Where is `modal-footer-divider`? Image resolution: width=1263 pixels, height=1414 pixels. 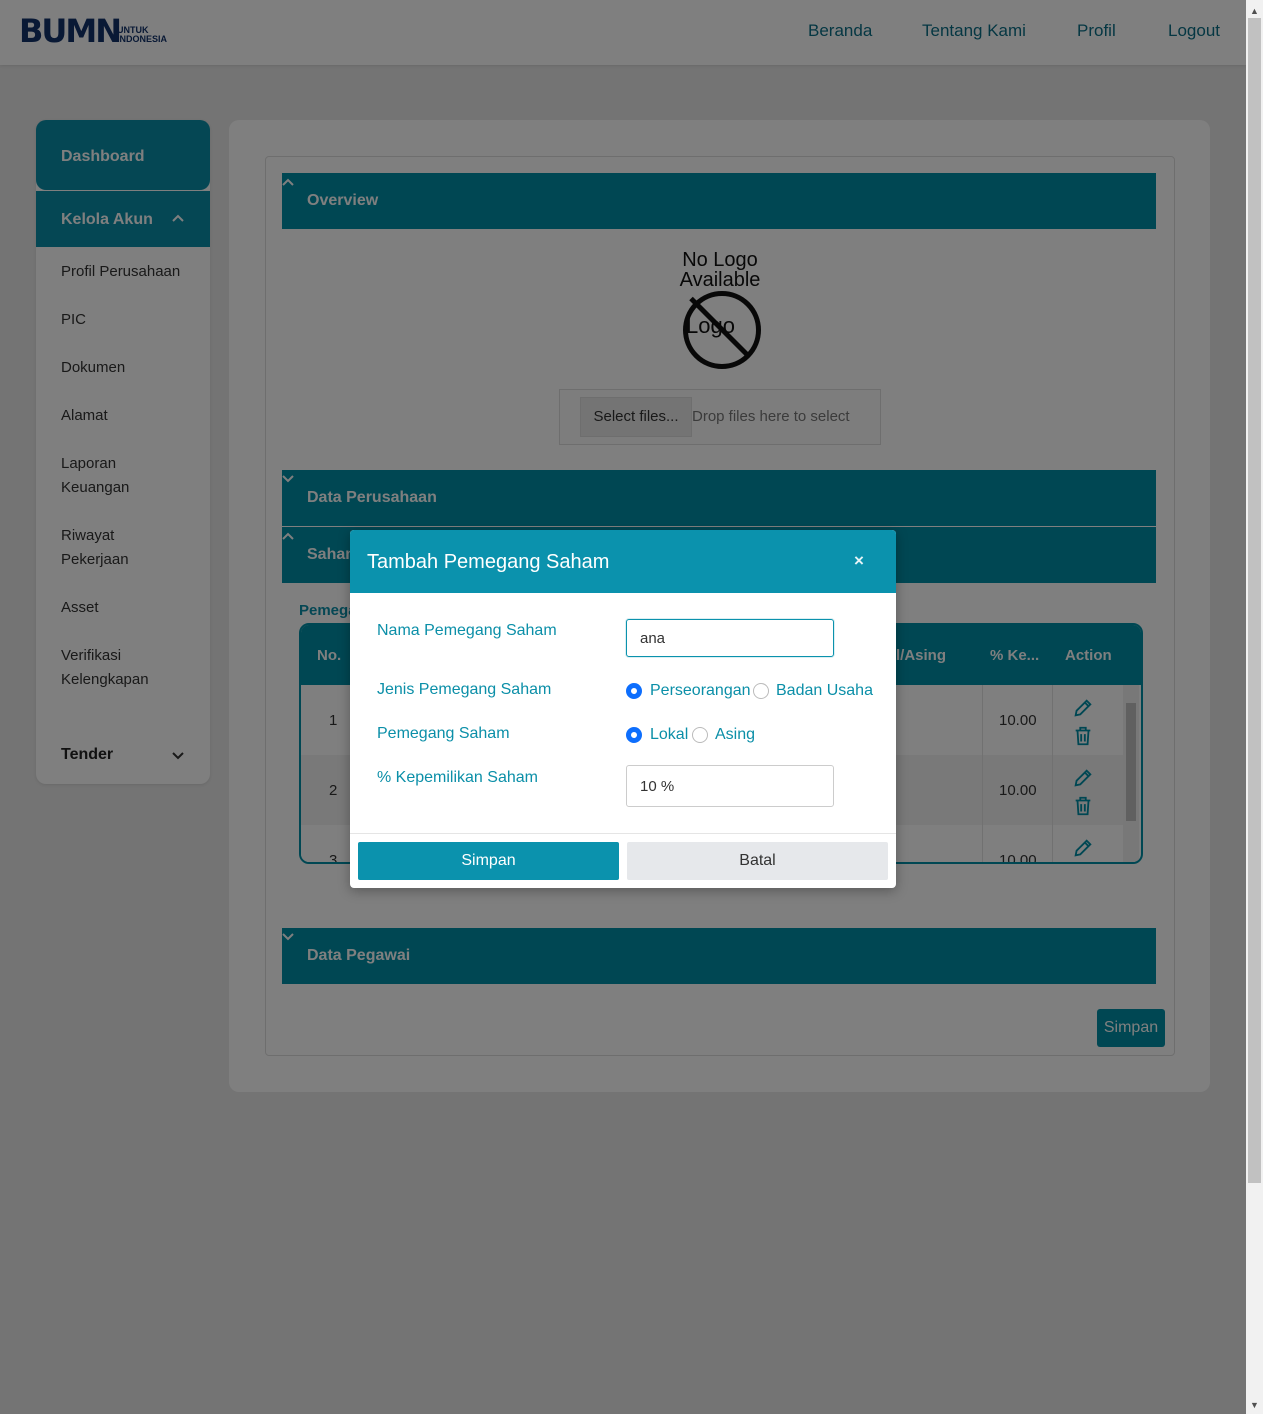 modal-footer-divider is located at coordinates (623, 833).